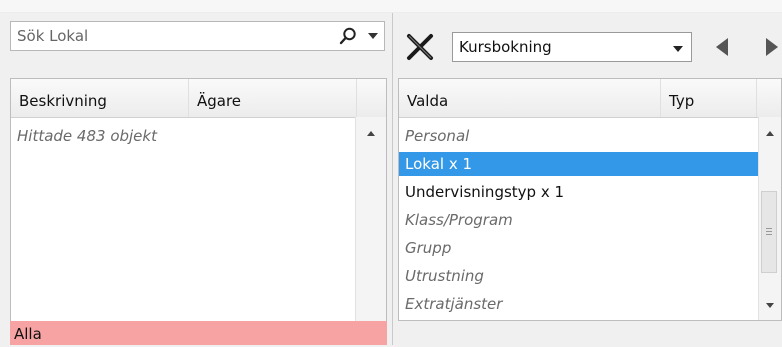 Image resolution: width=782 pixels, height=347 pixels. Describe the element at coordinates (572, 47) in the screenshot. I see `booking-type-select: Kursbokning` at that location.